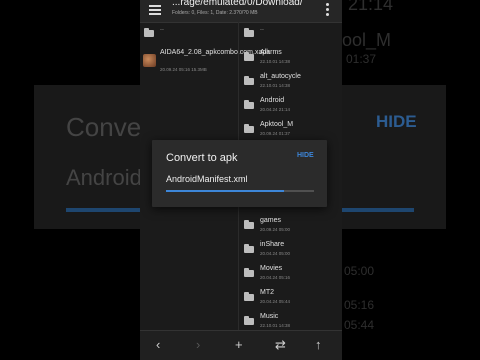 Image resolution: width=480 pixels, height=360 pixels. I want to click on list-item: Android 20.04.24 21:14, so click(291, 106).